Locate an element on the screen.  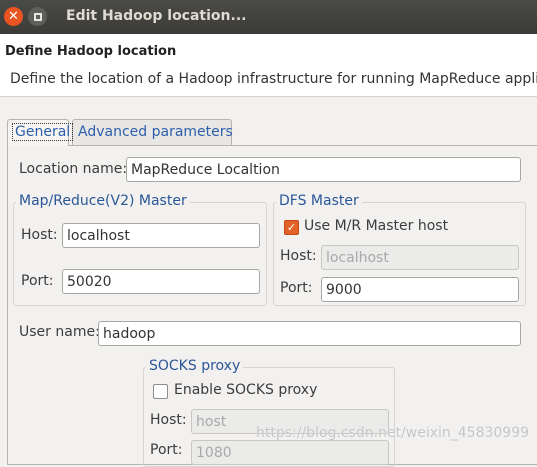
maximize-window-button is located at coordinates (37, 16).